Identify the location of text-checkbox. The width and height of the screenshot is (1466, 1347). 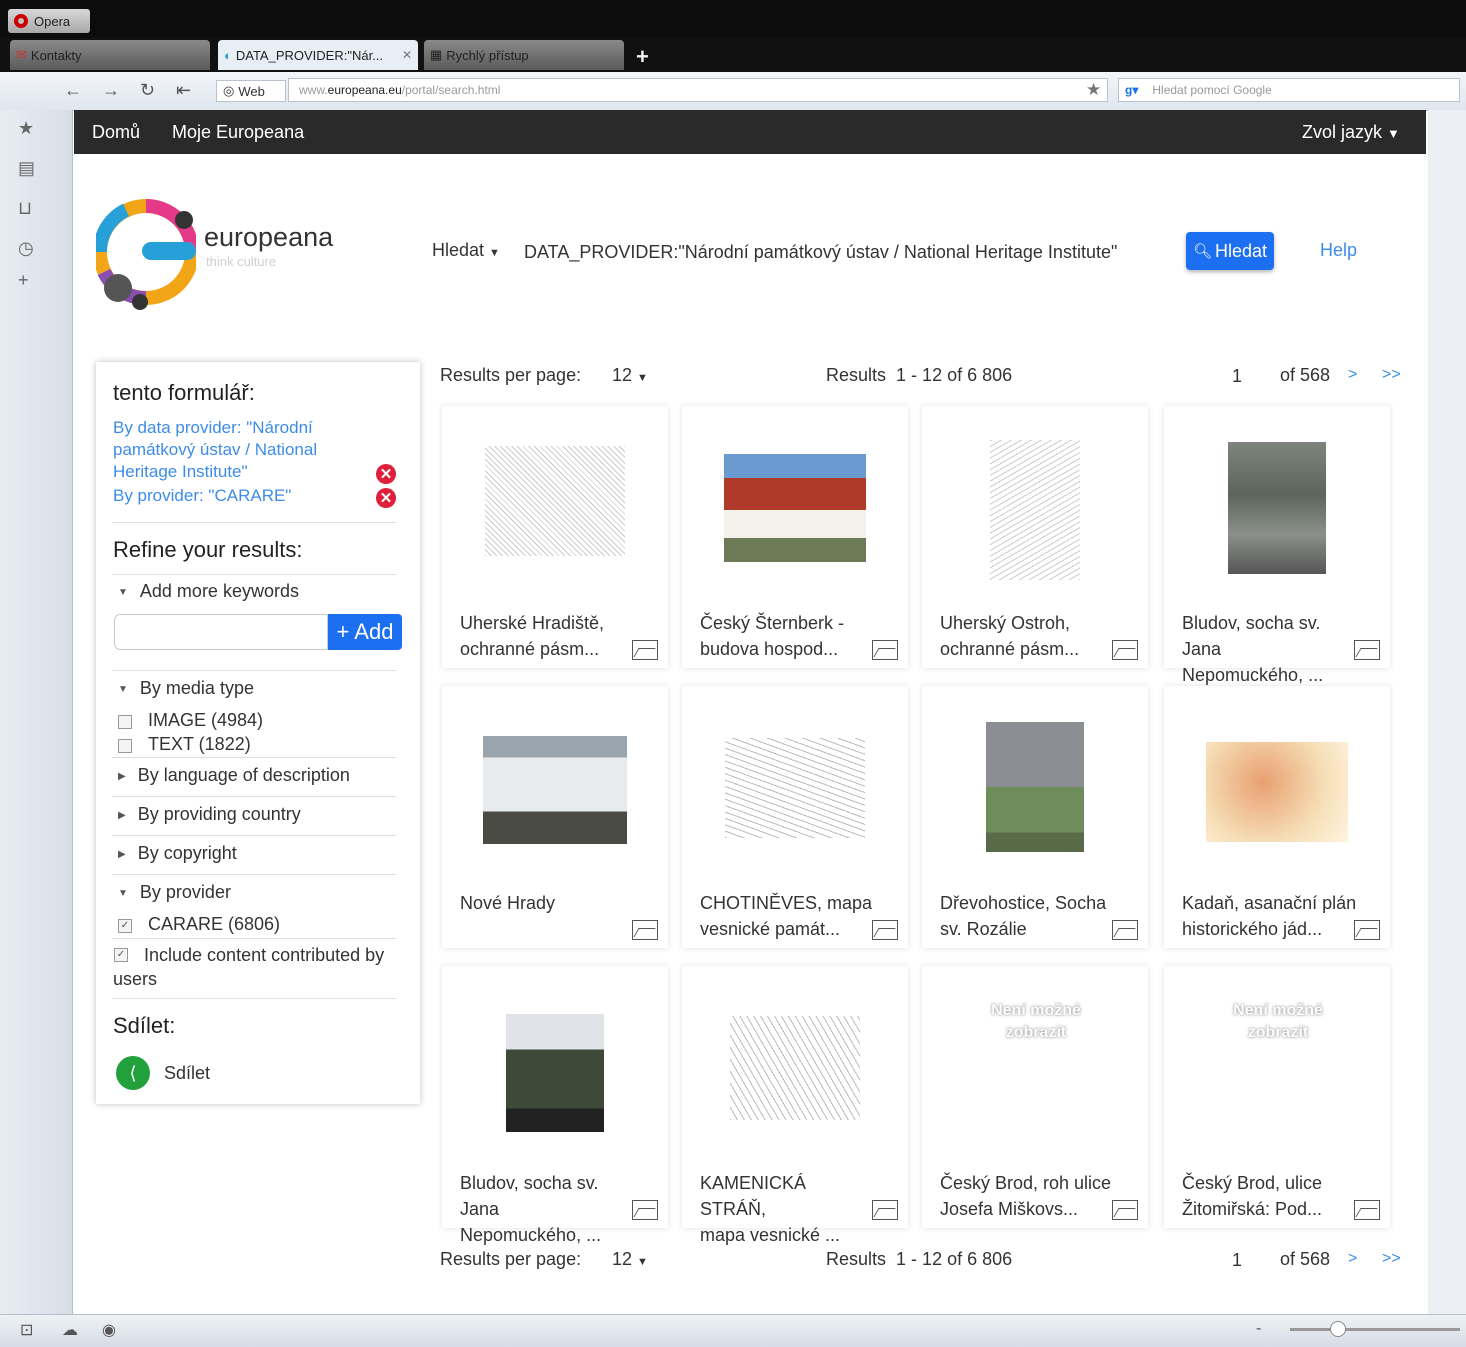
(125, 746).